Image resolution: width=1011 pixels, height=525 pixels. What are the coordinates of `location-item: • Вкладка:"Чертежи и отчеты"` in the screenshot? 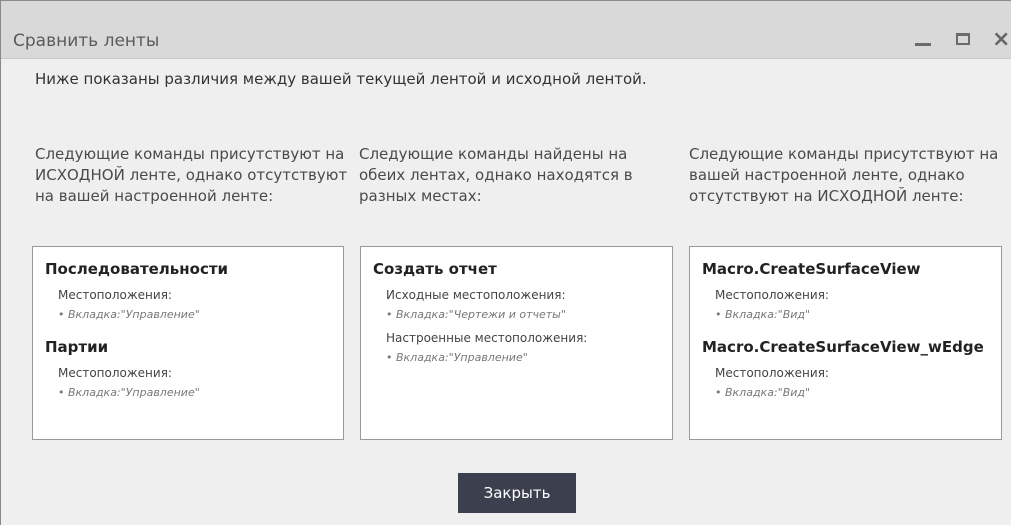 It's located at (476, 314).